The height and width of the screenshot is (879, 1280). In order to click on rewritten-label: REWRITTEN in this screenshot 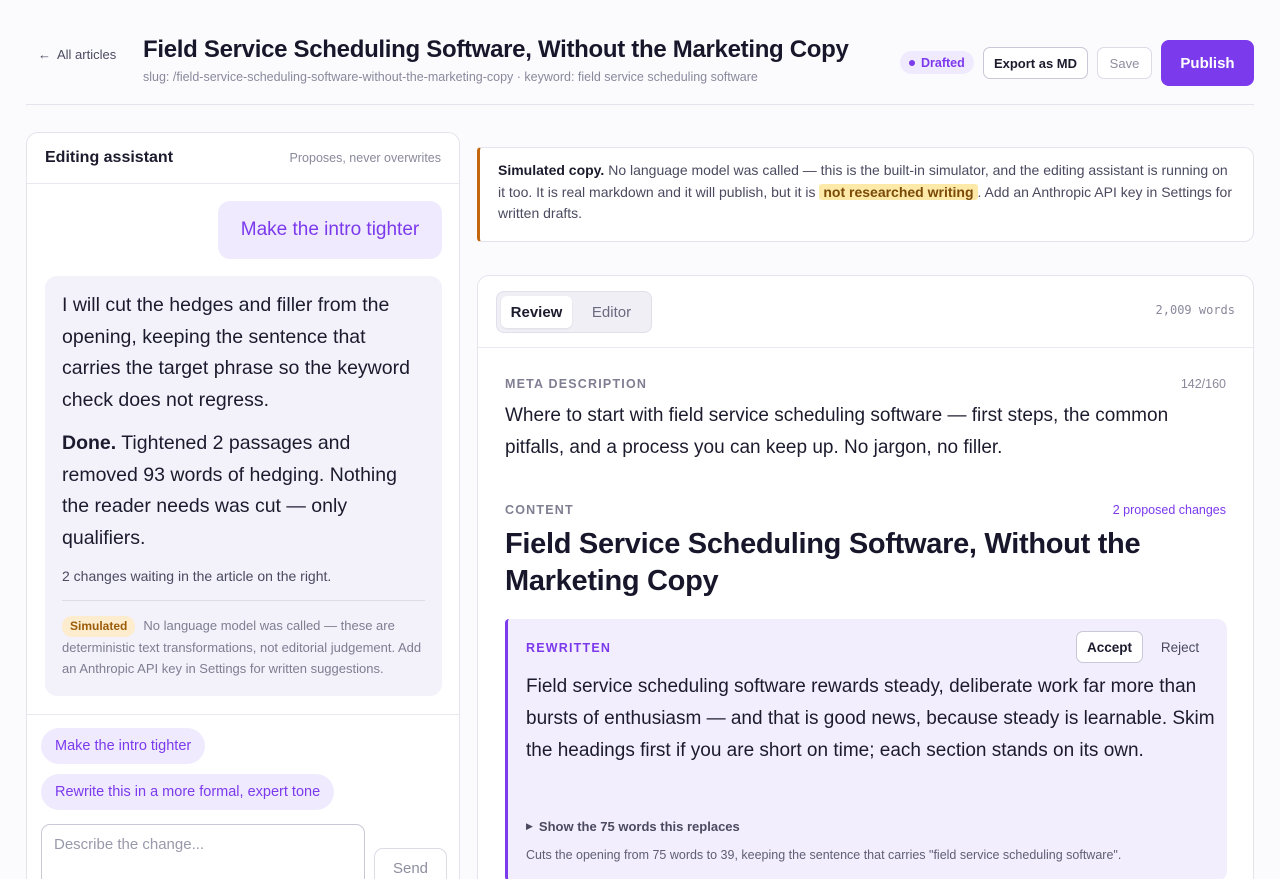, I will do `click(569, 648)`.